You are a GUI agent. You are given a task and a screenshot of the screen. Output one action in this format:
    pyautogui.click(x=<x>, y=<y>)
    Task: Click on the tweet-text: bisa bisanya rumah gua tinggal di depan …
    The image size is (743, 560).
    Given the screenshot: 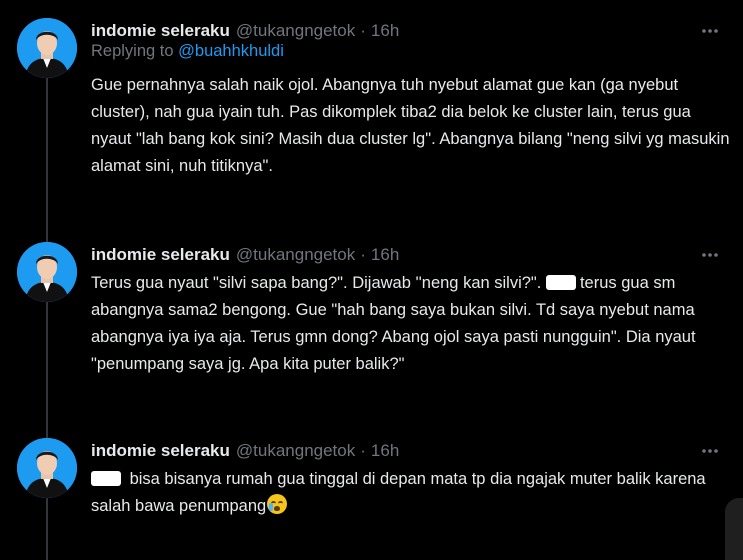 What is the action you would take?
    pyautogui.click(x=411, y=493)
    